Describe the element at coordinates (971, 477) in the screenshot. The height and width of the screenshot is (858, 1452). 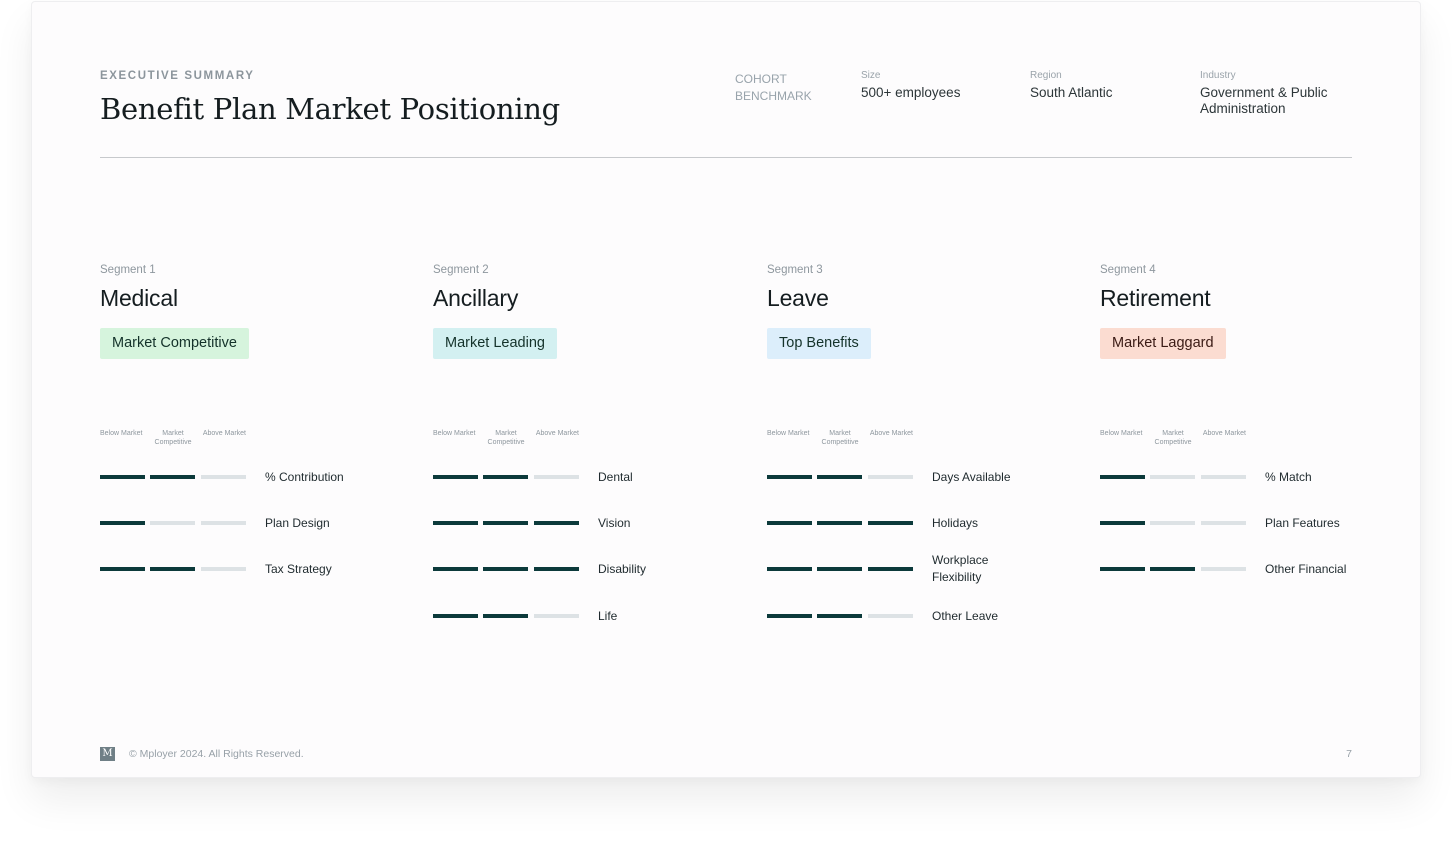
I see `metric-label: Days Available` at that location.